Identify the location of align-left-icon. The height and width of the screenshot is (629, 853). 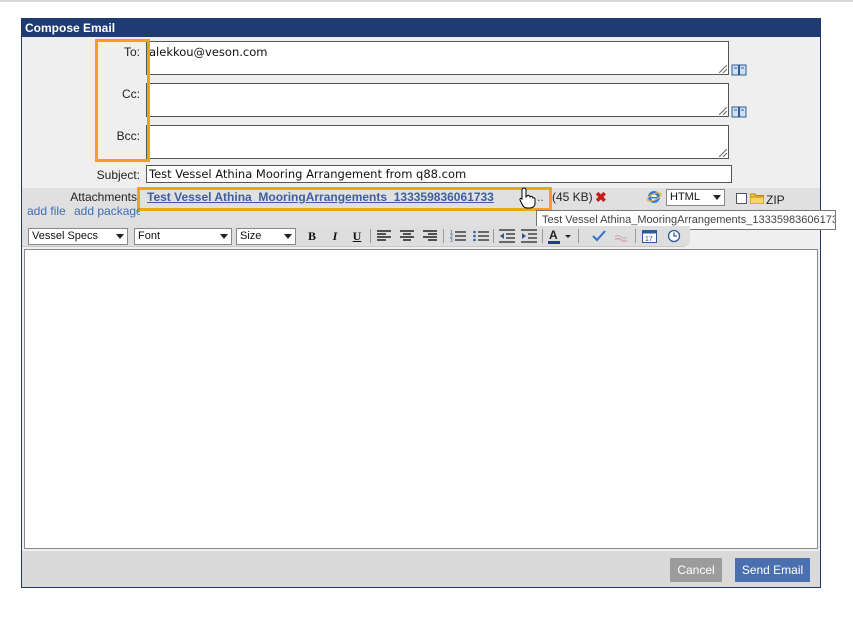
(384, 236).